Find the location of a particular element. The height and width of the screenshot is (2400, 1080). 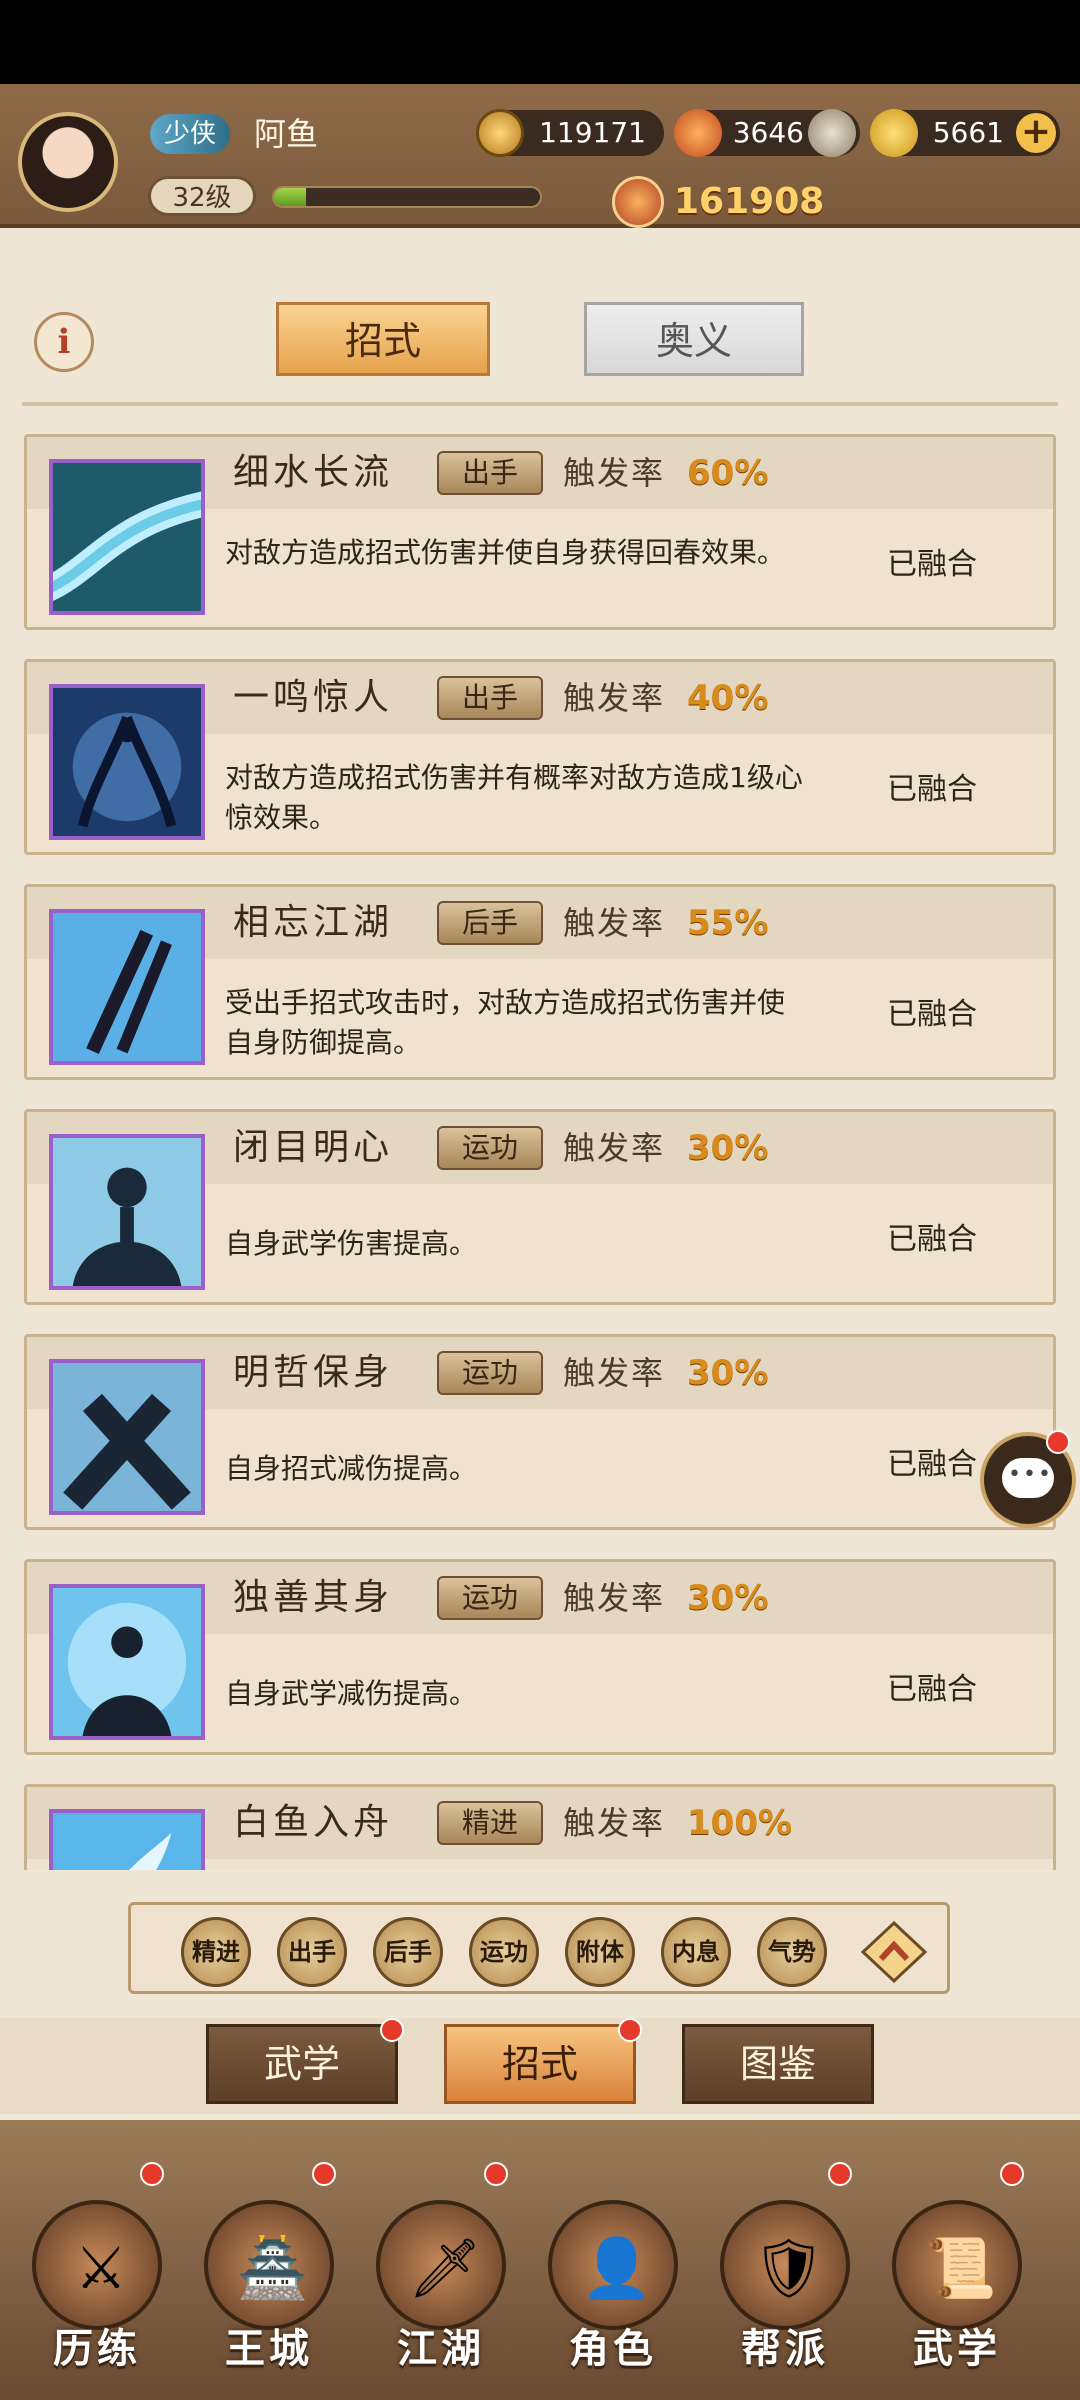

nav-martial-arts: 📜 武学 is located at coordinates (957, 2295).